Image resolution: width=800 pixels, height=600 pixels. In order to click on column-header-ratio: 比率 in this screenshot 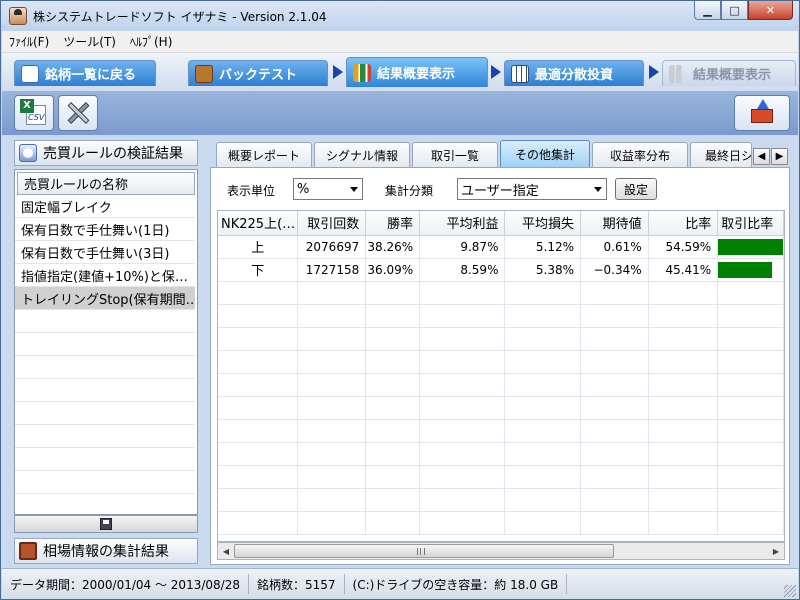, I will do `click(683, 223)`.